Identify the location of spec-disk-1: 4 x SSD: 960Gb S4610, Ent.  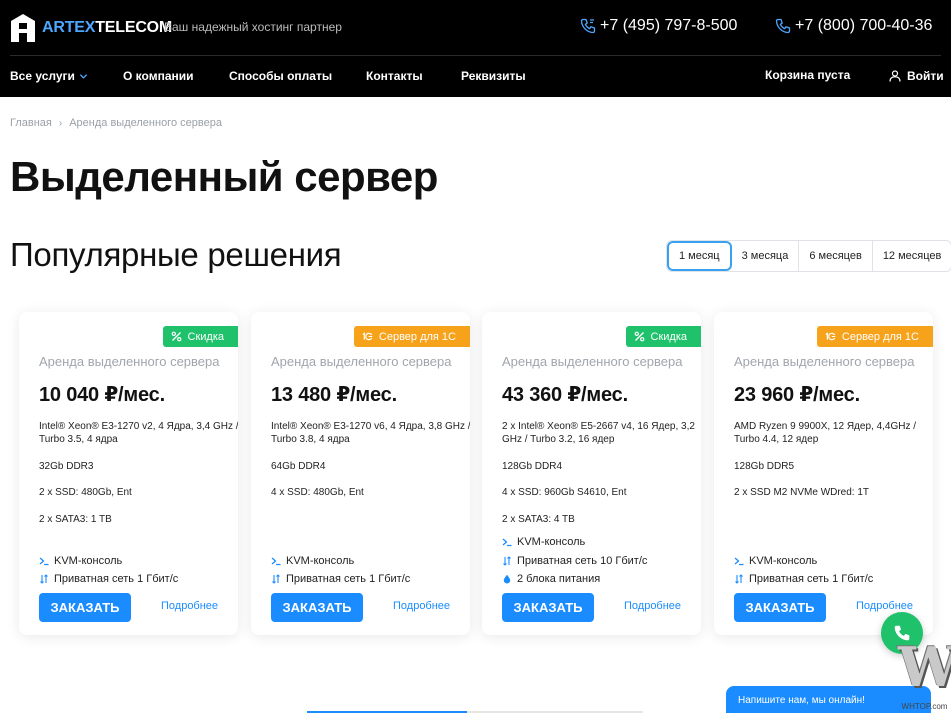
(564, 492).